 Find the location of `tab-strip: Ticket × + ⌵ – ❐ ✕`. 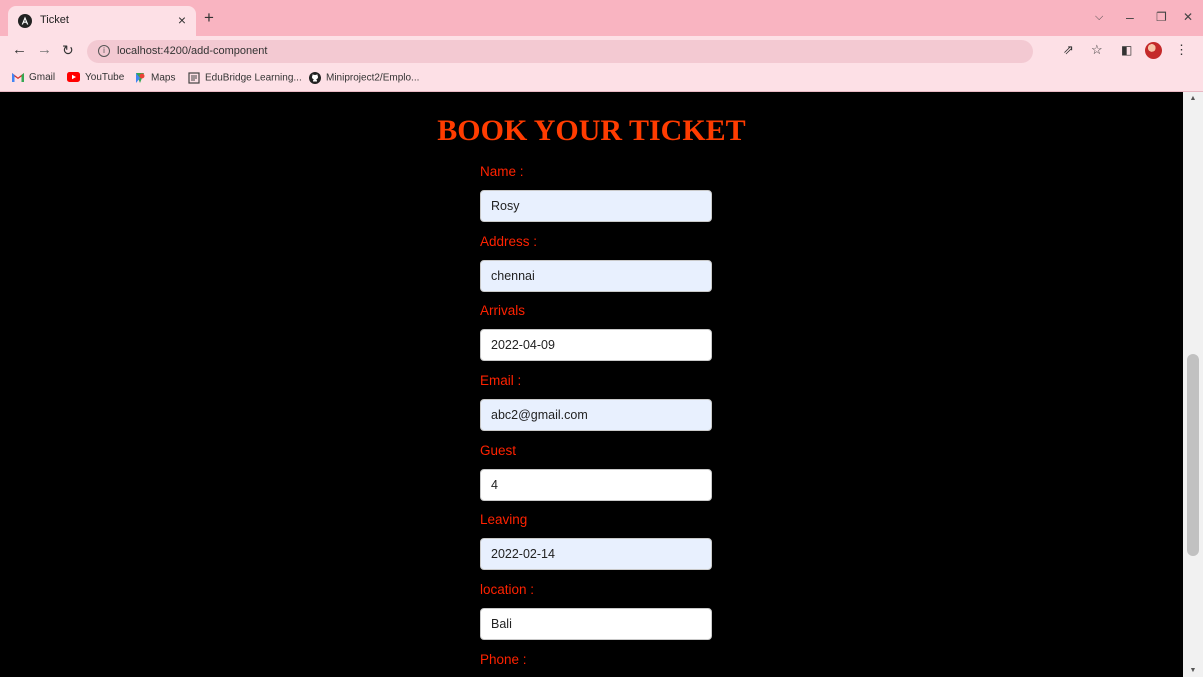

tab-strip: Ticket × + ⌵ – ❐ ✕ is located at coordinates (601, 18).